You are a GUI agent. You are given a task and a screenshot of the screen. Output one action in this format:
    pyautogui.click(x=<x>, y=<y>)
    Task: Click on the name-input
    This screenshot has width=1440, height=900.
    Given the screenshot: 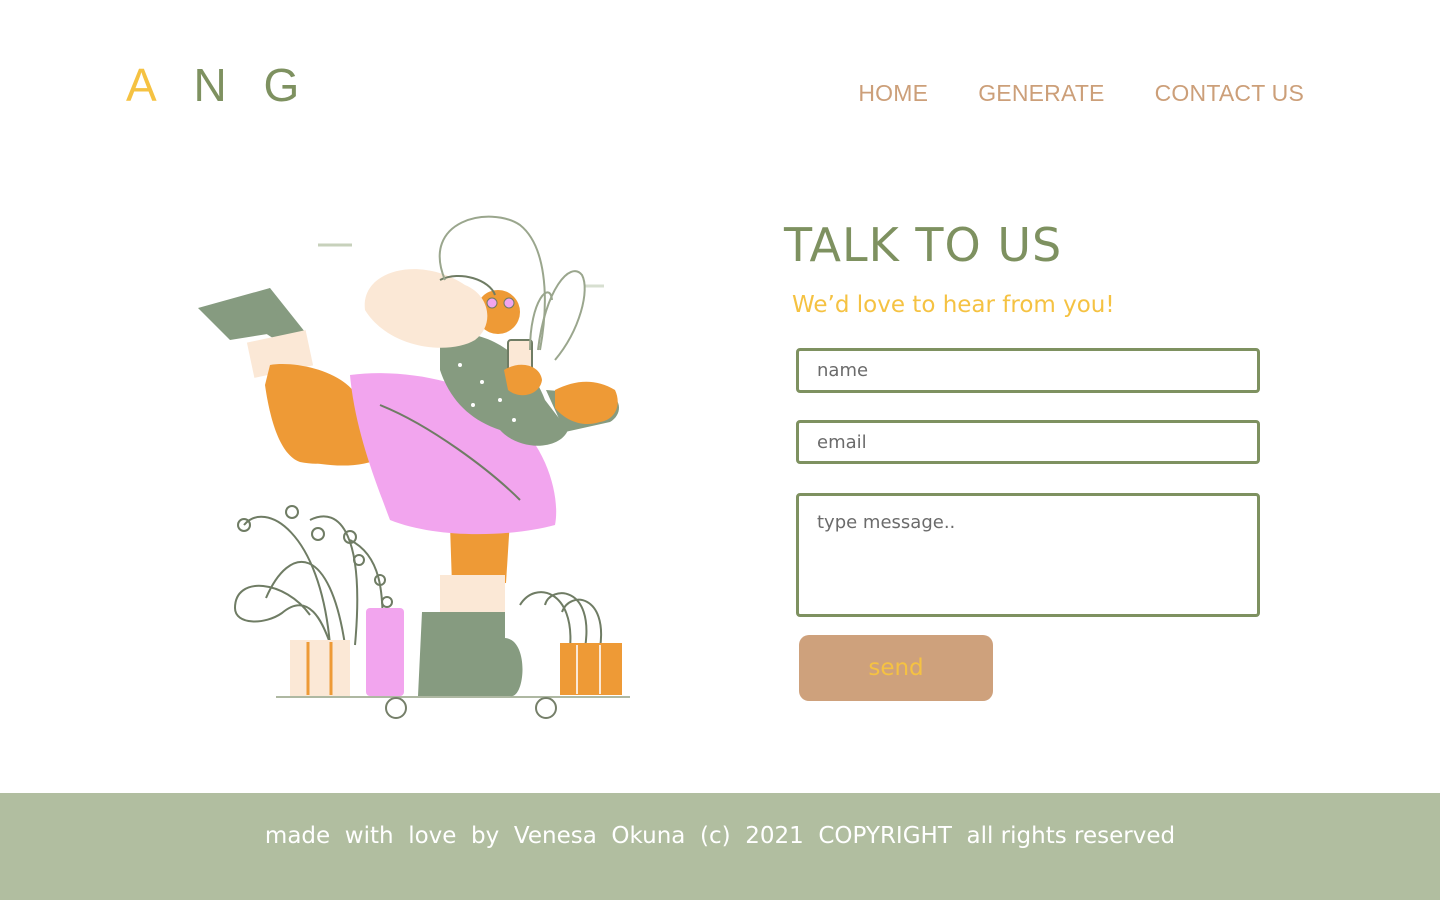 What is the action you would take?
    pyautogui.click(x=1028, y=370)
    